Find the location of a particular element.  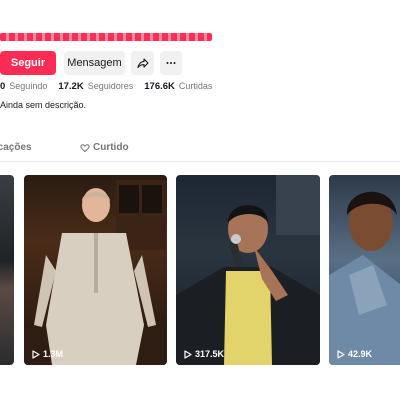

share-button is located at coordinates (142, 63).